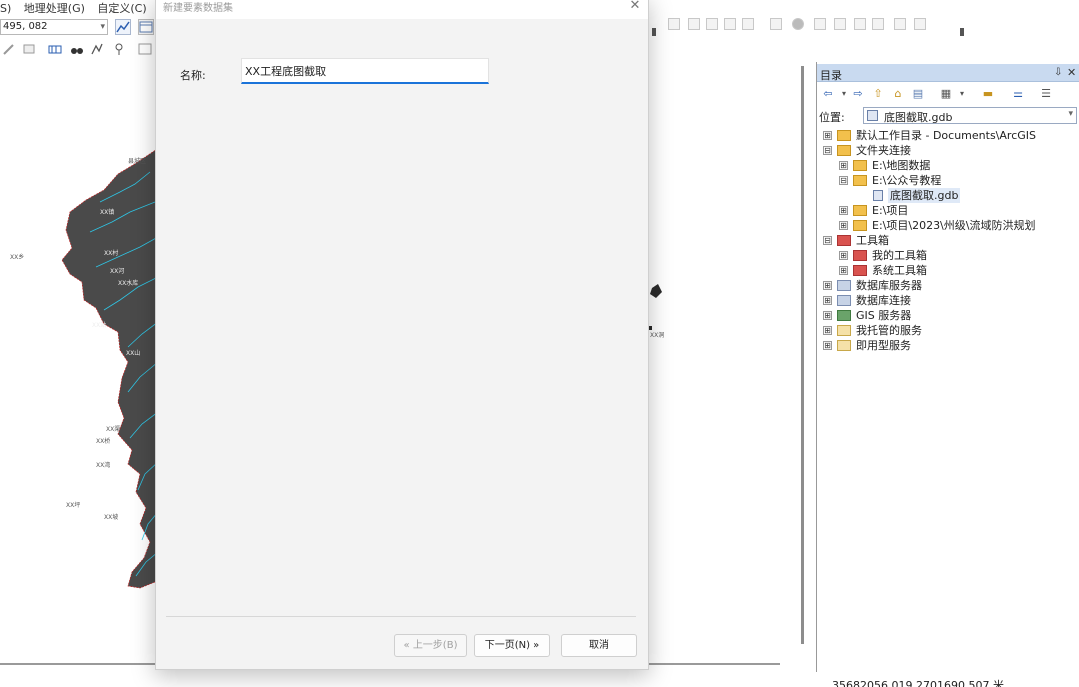 The height and width of the screenshot is (687, 1079). Describe the element at coordinates (1058, 72) in the screenshot. I see `pin-icon: ⇩` at that location.